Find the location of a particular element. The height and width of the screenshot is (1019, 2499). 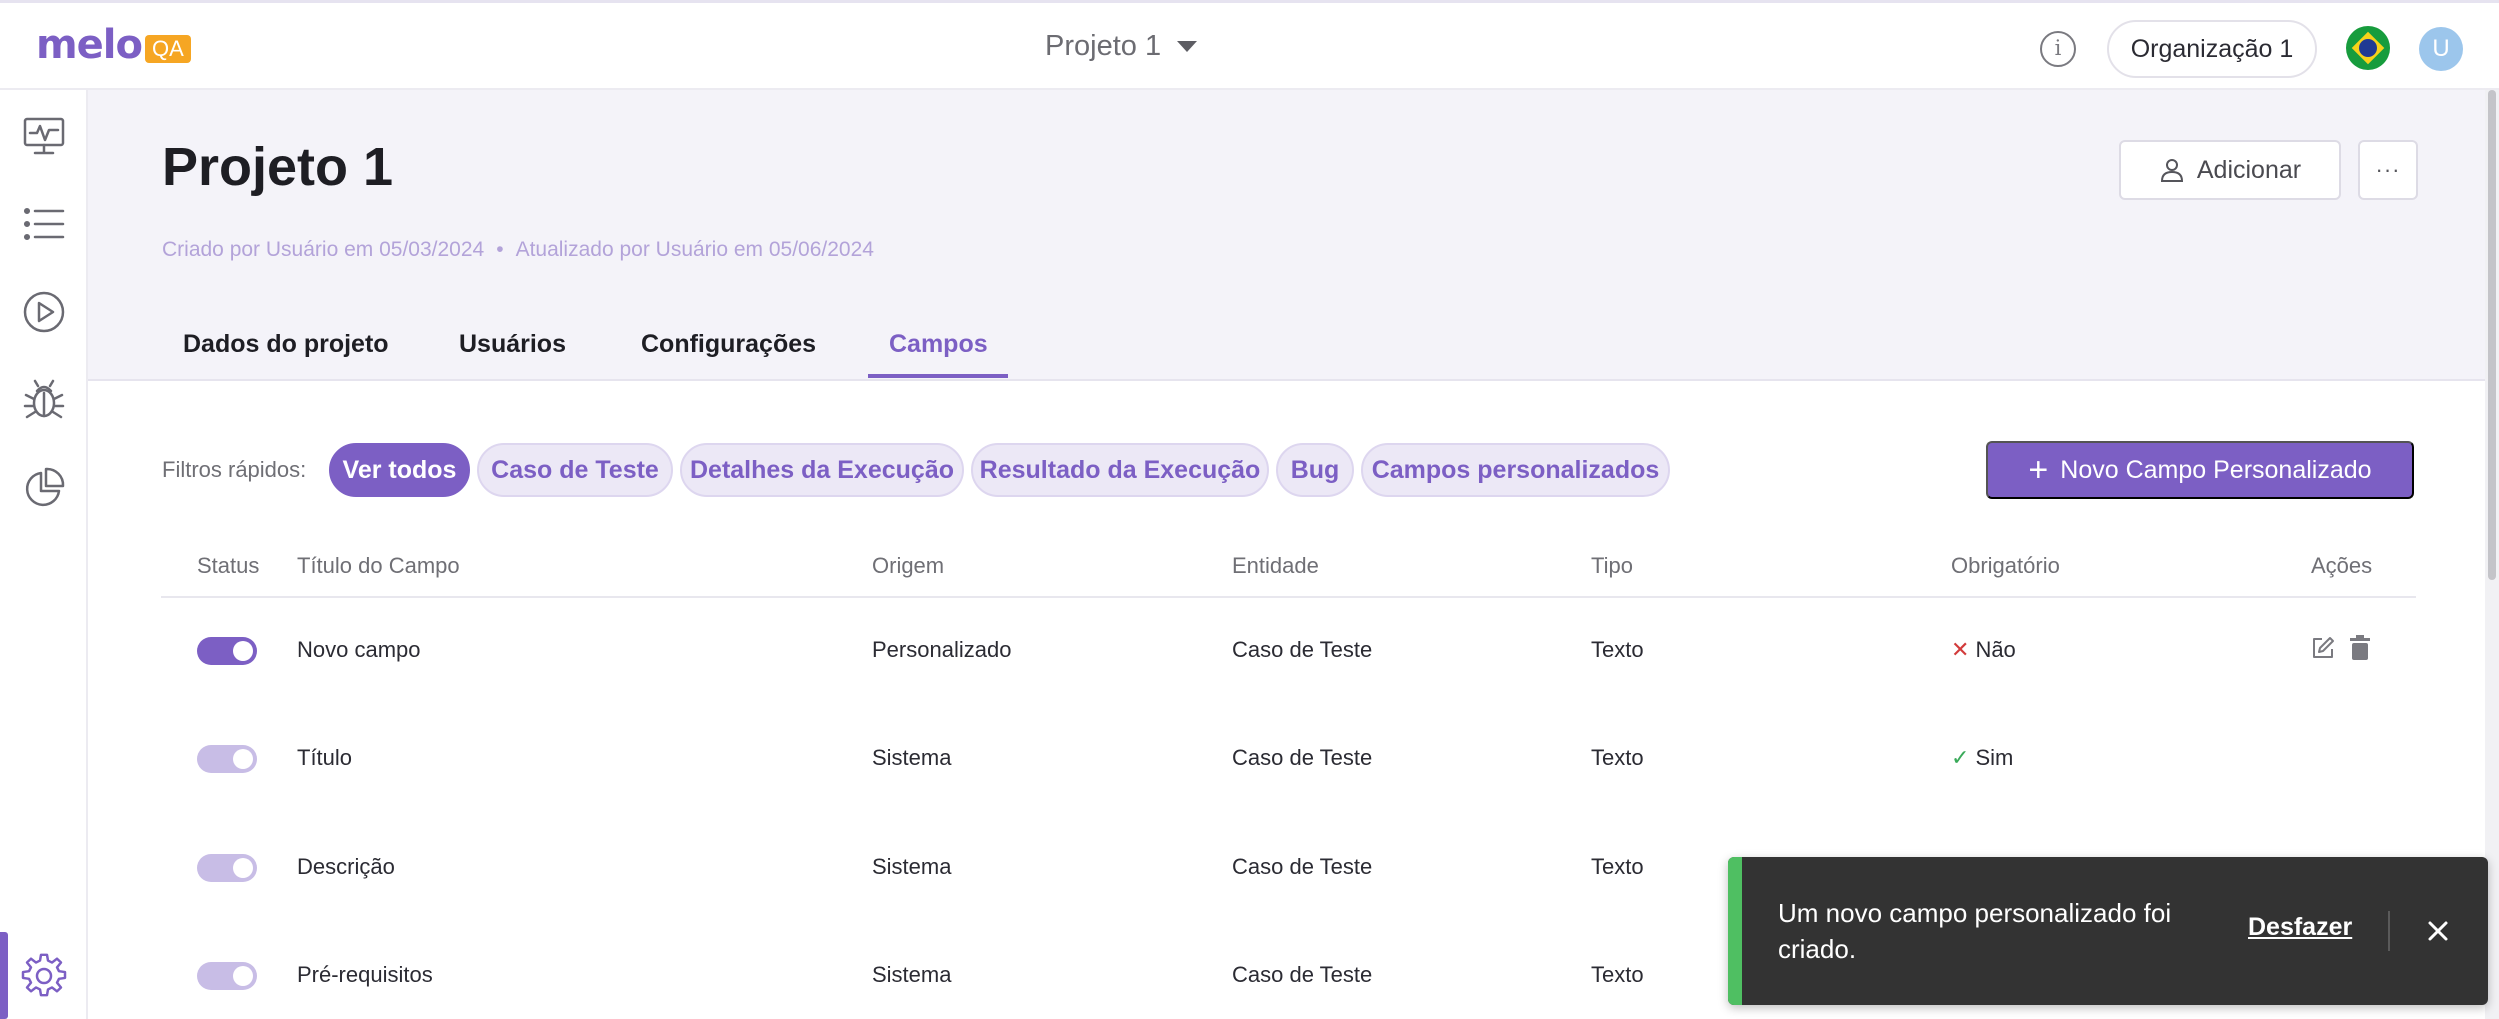

field-title: Pré-requisitos is located at coordinates (365, 974).